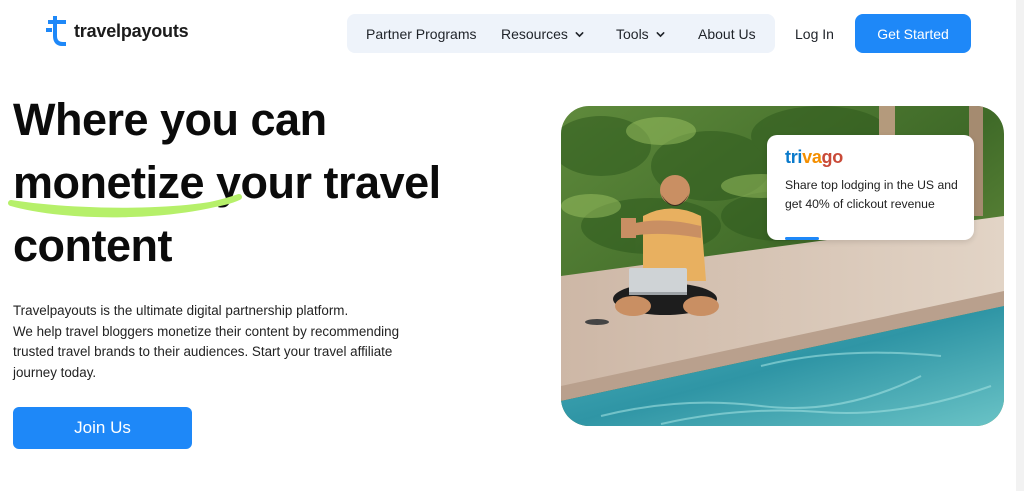  I want to click on nav-tools: Tools, so click(640, 34).